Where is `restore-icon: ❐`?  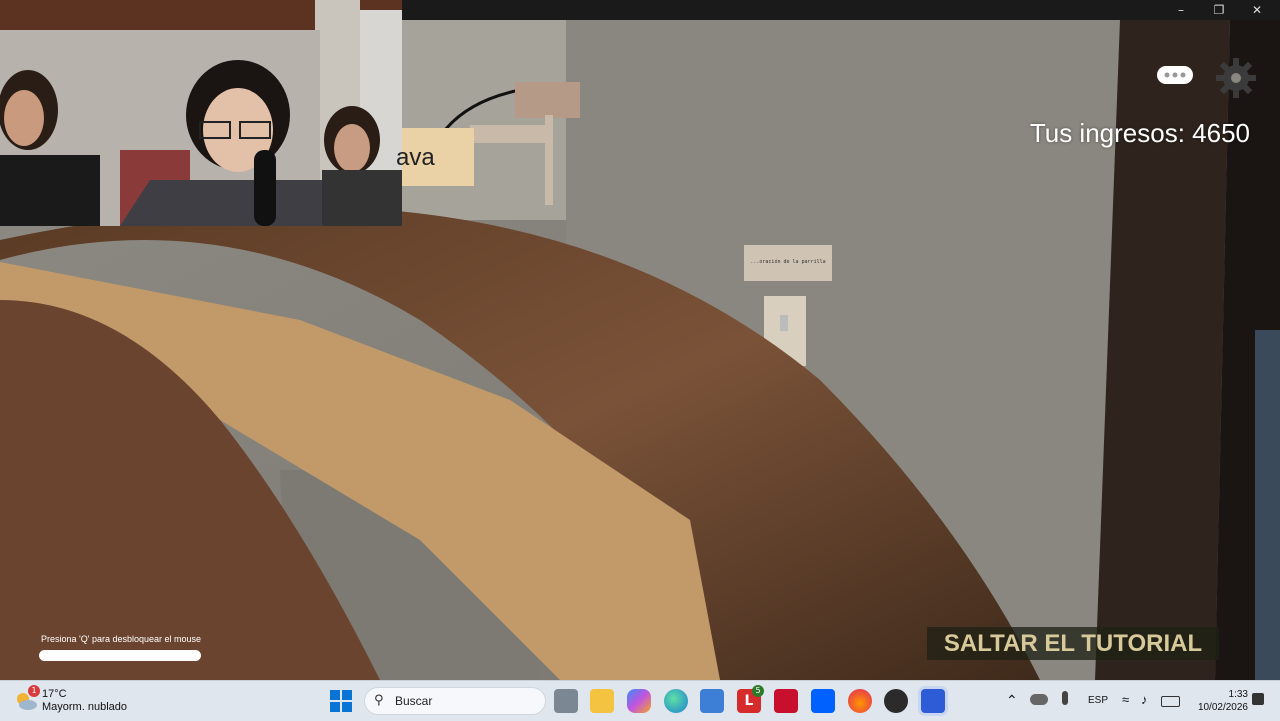
restore-icon: ❐ is located at coordinates (1219, 10).